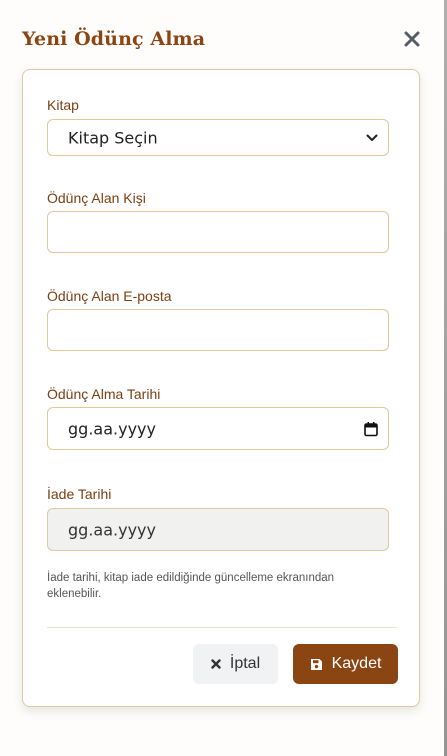 This screenshot has width=447, height=756. Describe the element at coordinates (372, 138) in the screenshot. I see `chevron-down-icon` at that location.